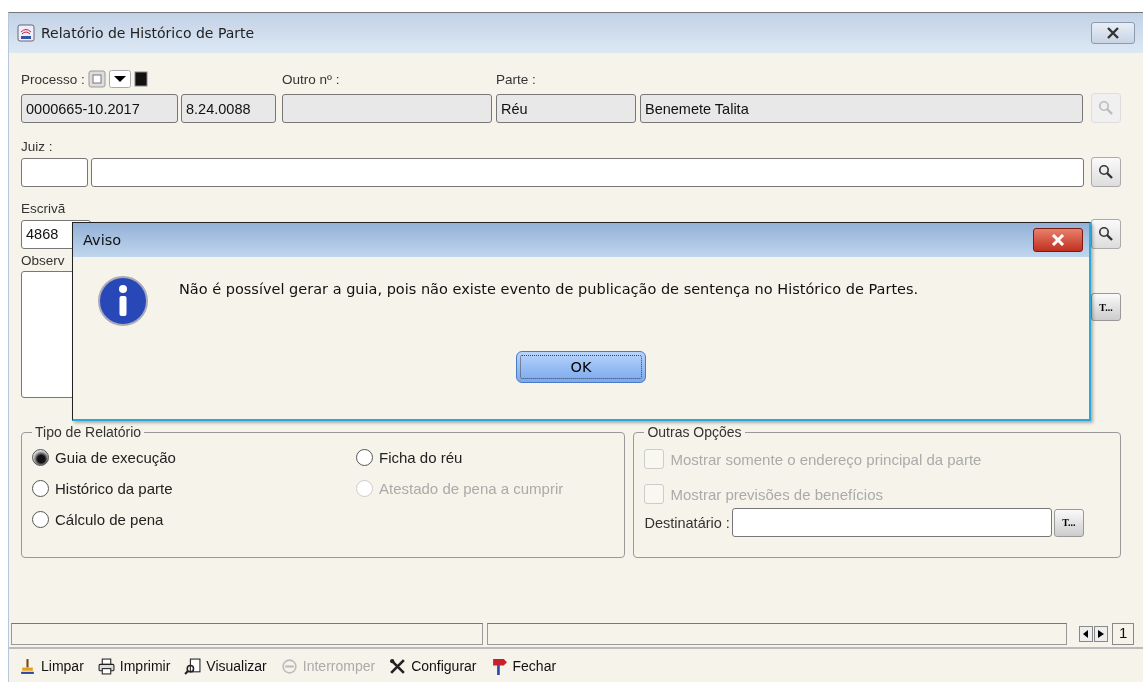 Image resolution: width=1143 pixels, height=682 pixels. Describe the element at coordinates (99, 108) in the screenshot. I see `process-number-field: 0000665-10.2017` at that location.